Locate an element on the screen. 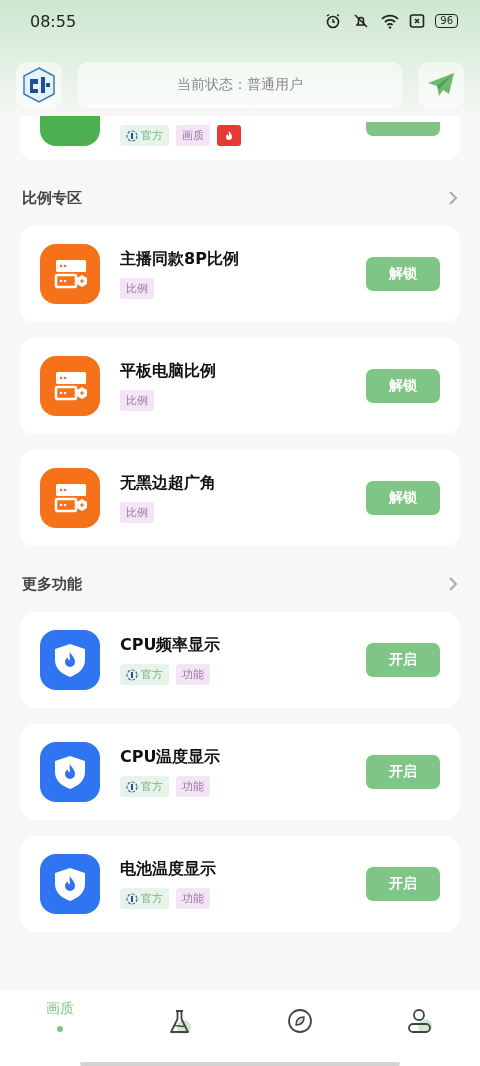 Image resolution: width=480 pixels, height=1066 pixels. battery-level: 96 is located at coordinates (446, 21).